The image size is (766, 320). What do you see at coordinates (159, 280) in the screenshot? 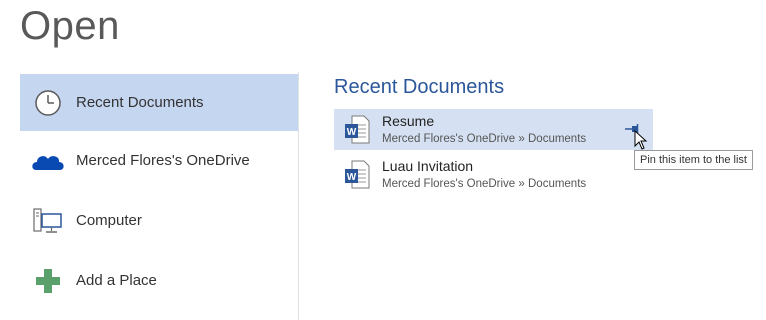
I see `place-add-a-place: Add a Place` at bounding box center [159, 280].